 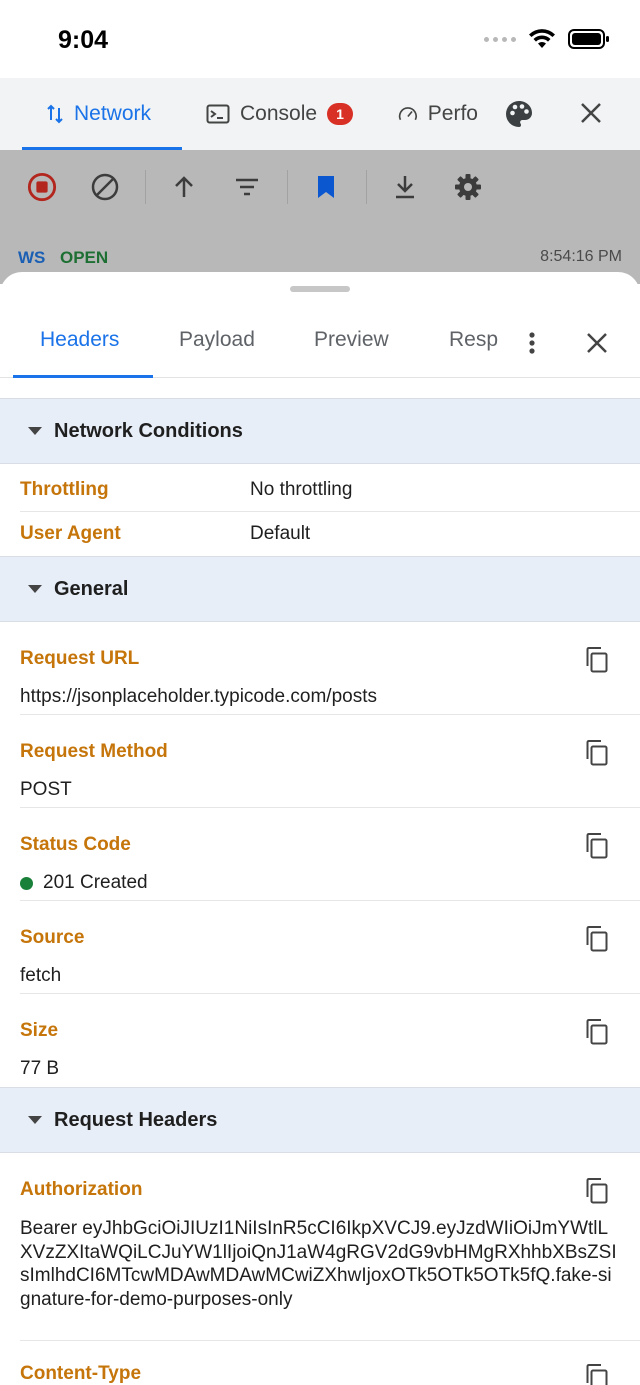 I want to click on field-key: Request URL, so click(x=80, y=658).